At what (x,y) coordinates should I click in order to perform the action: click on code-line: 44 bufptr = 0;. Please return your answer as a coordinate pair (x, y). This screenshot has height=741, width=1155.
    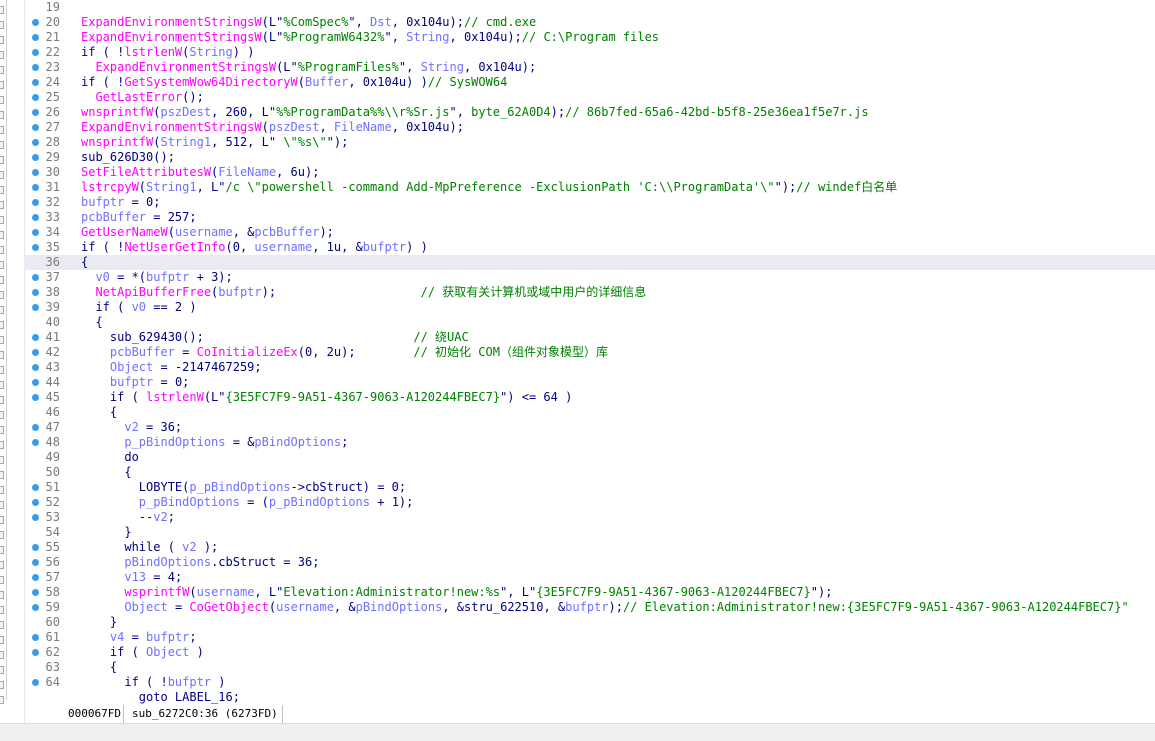
    Looking at the image, I should click on (589, 382).